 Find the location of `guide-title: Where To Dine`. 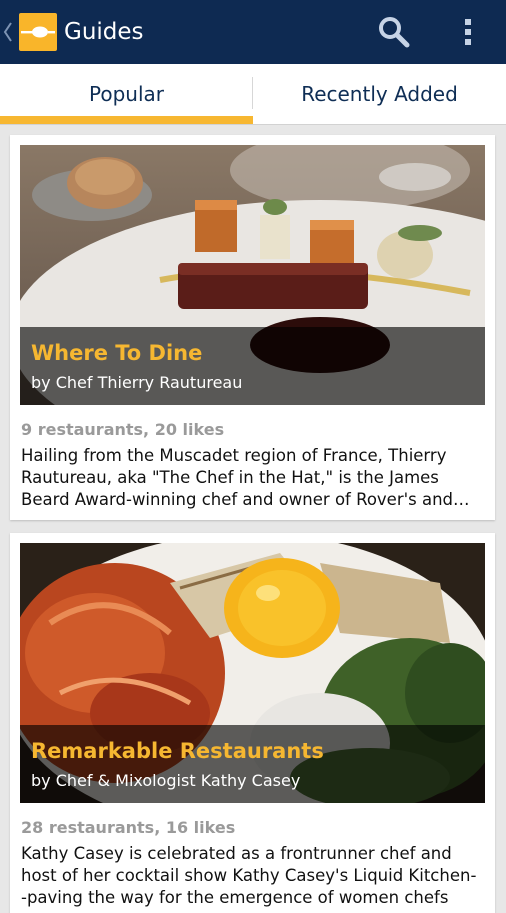

guide-title: Where To Dine is located at coordinates (117, 353).